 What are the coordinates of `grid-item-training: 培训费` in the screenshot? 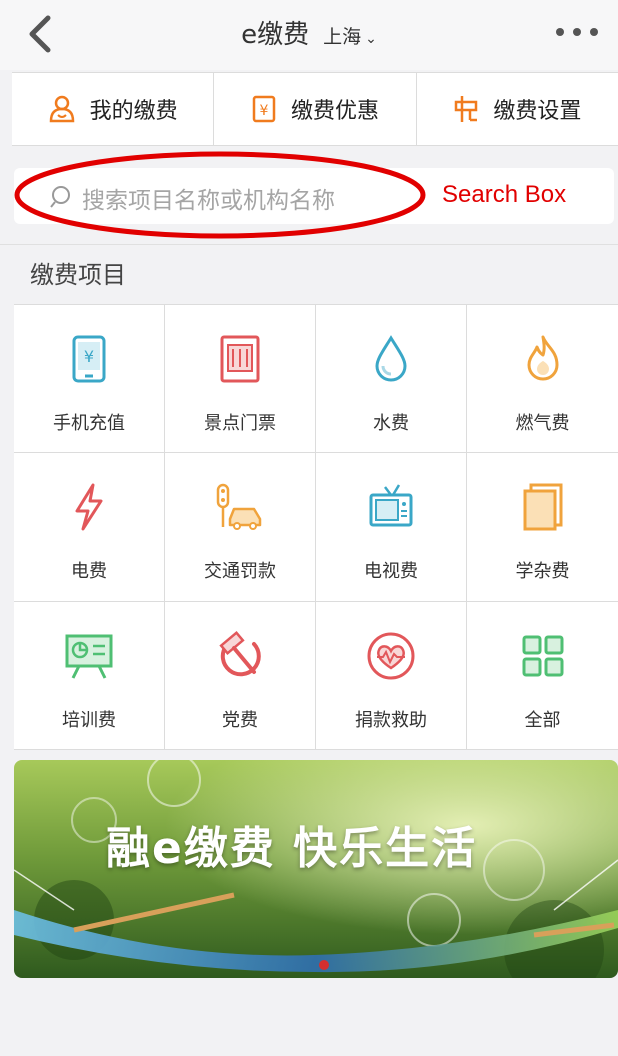 It's located at (89, 675).